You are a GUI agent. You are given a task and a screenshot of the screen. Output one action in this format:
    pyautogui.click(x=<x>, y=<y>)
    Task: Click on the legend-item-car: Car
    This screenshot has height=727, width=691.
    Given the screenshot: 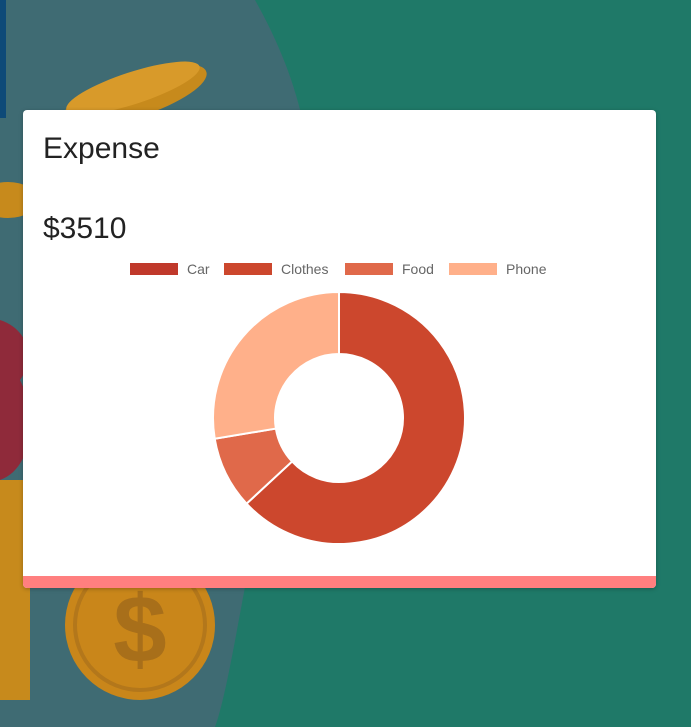 What is the action you would take?
    pyautogui.click(x=170, y=269)
    